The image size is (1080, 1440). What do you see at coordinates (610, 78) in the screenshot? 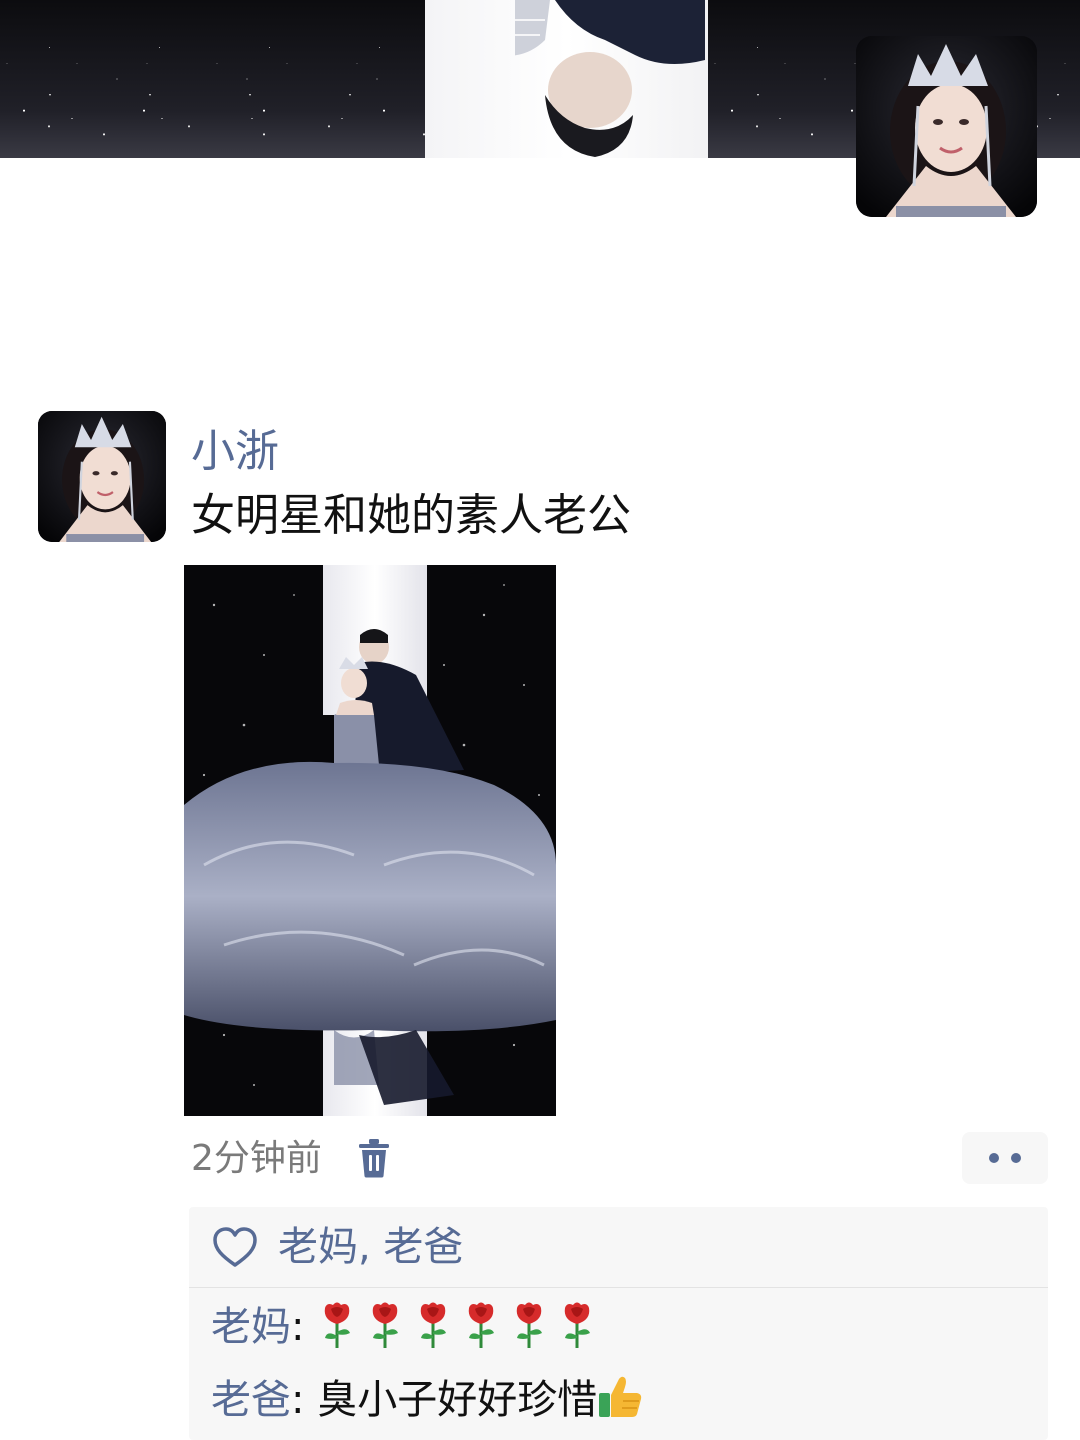
I see `cover-couple-figure` at bounding box center [610, 78].